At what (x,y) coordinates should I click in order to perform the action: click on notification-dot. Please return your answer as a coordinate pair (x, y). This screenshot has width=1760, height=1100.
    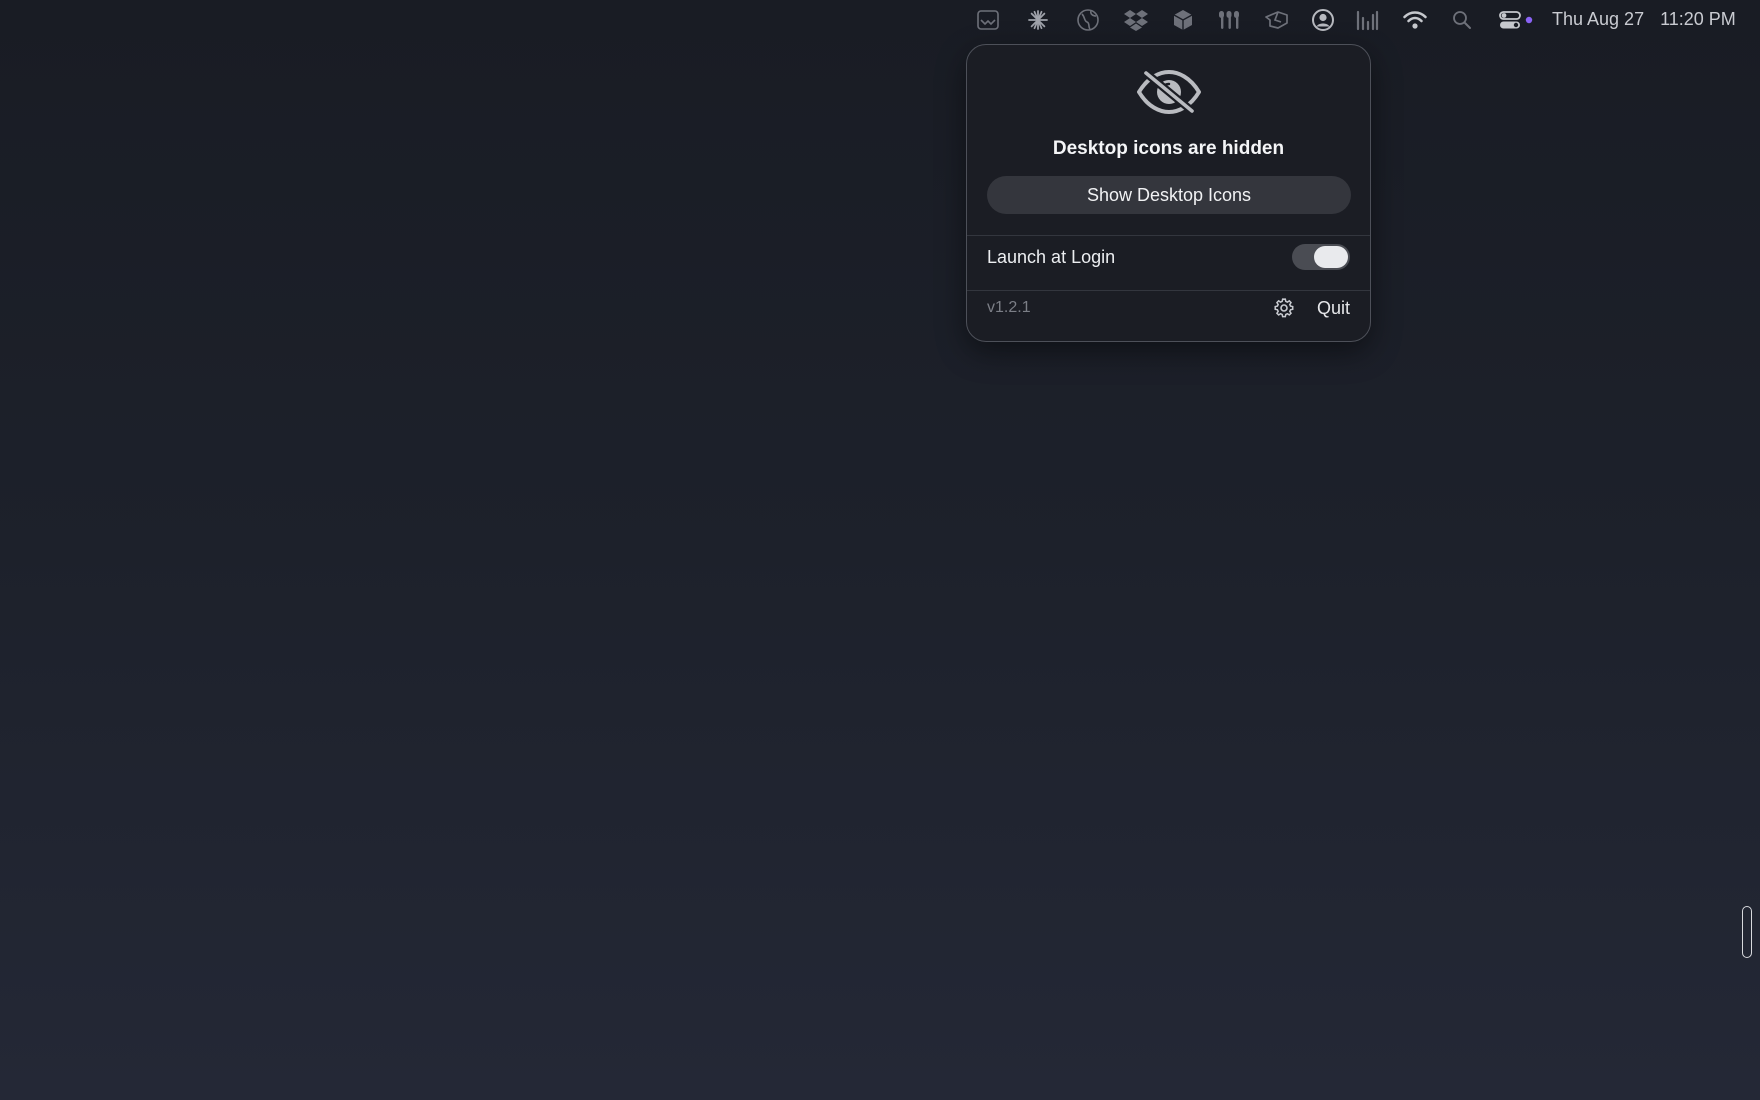
    Looking at the image, I should click on (1529, 20).